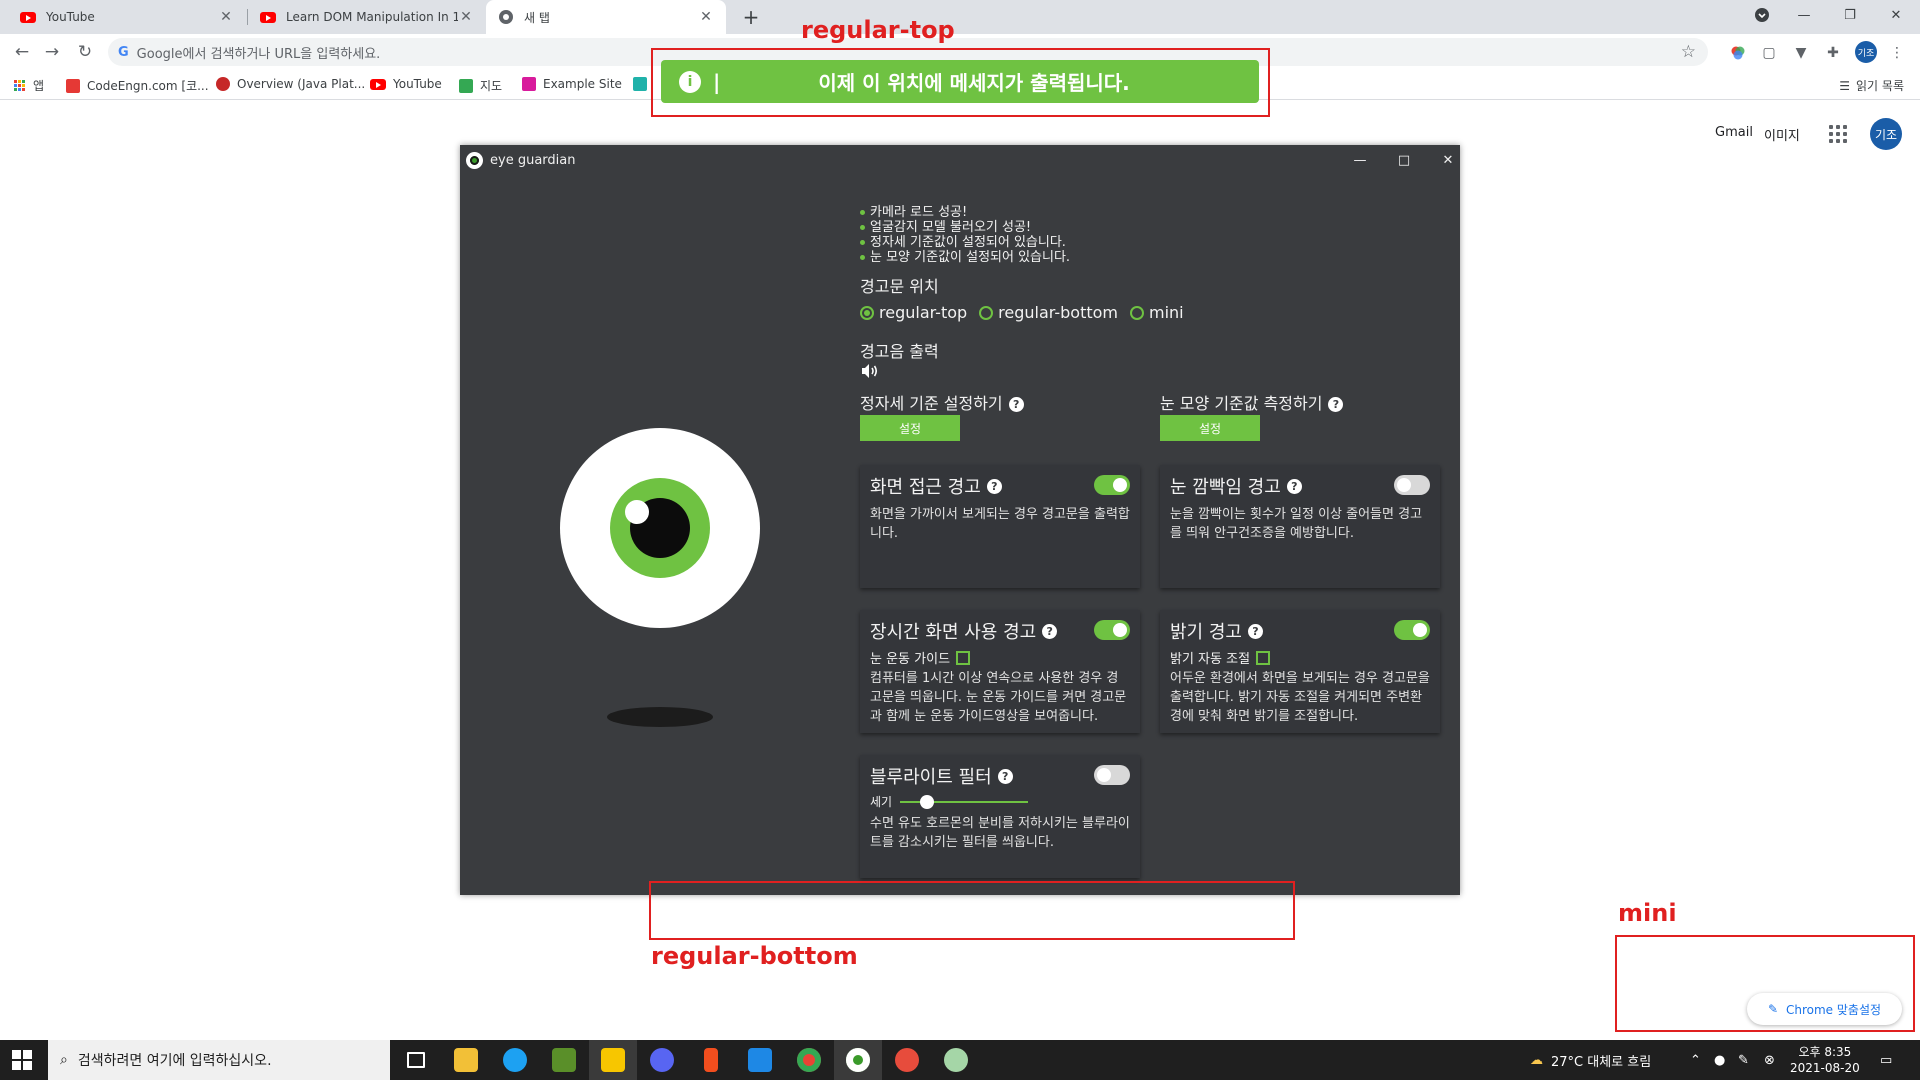  What do you see at coordinates (960, 160) in the screenshot?
I see `app-titlebar: eye guardian` at bounding box center [960, 160].